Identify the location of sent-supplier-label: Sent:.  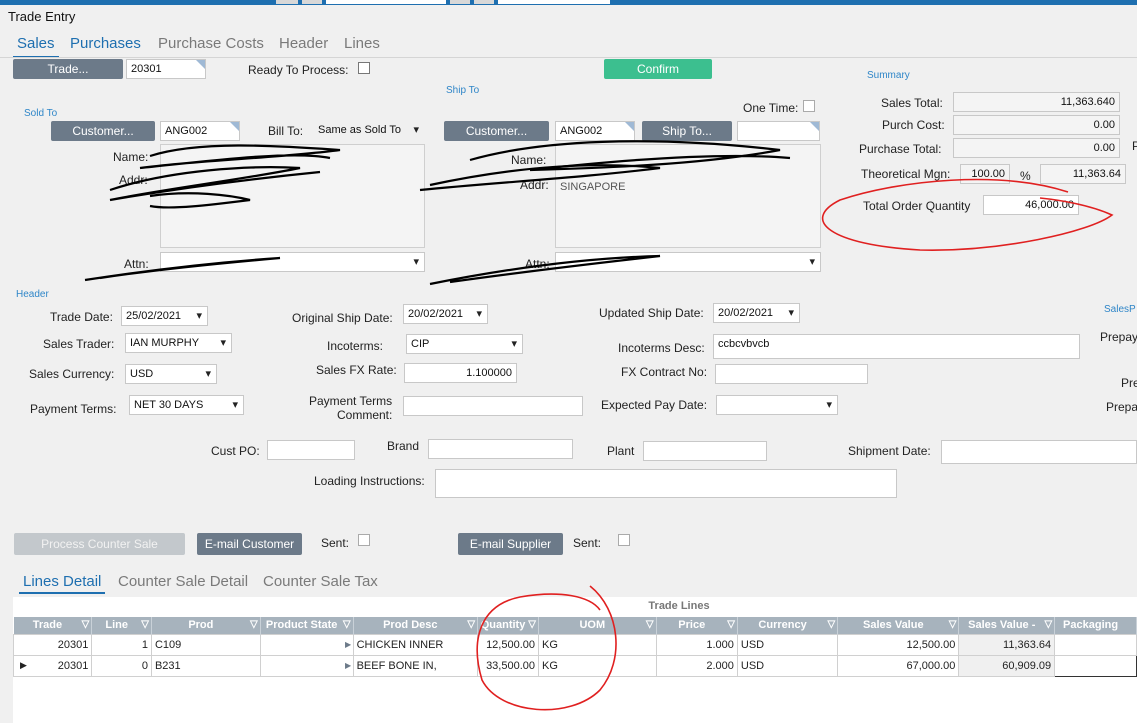
(587, 543).